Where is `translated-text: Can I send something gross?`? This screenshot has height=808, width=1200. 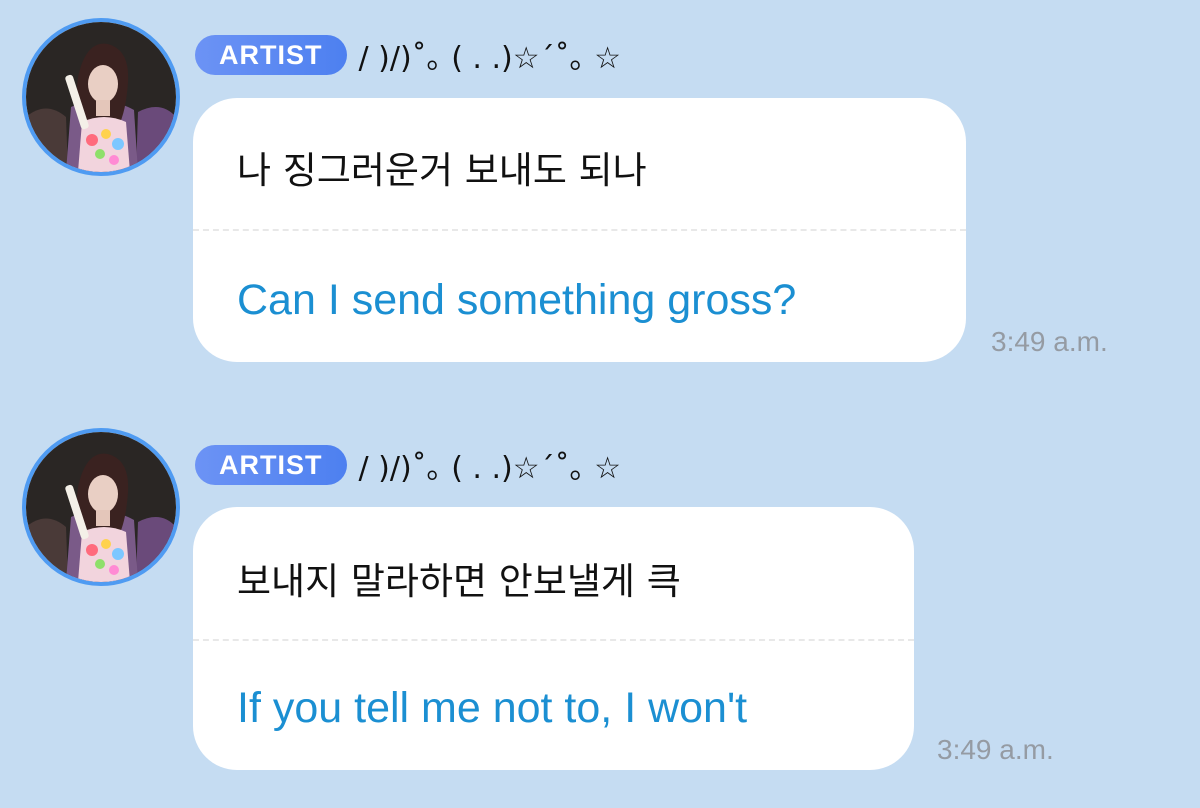 translated-text: Can I send something gross? is located at coordinates (517, 300).